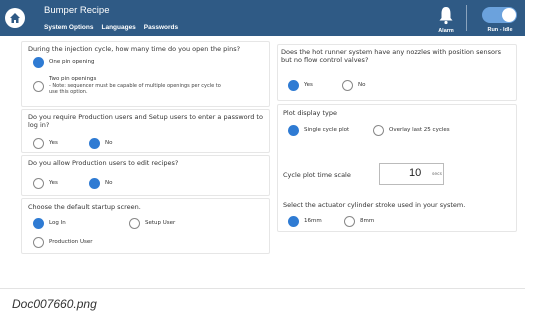 The width and height of the screenshot is (533, 331). Describe the element at coordinates (313, 221) in the screenshot. I see `option-label: 16mm` at that location.